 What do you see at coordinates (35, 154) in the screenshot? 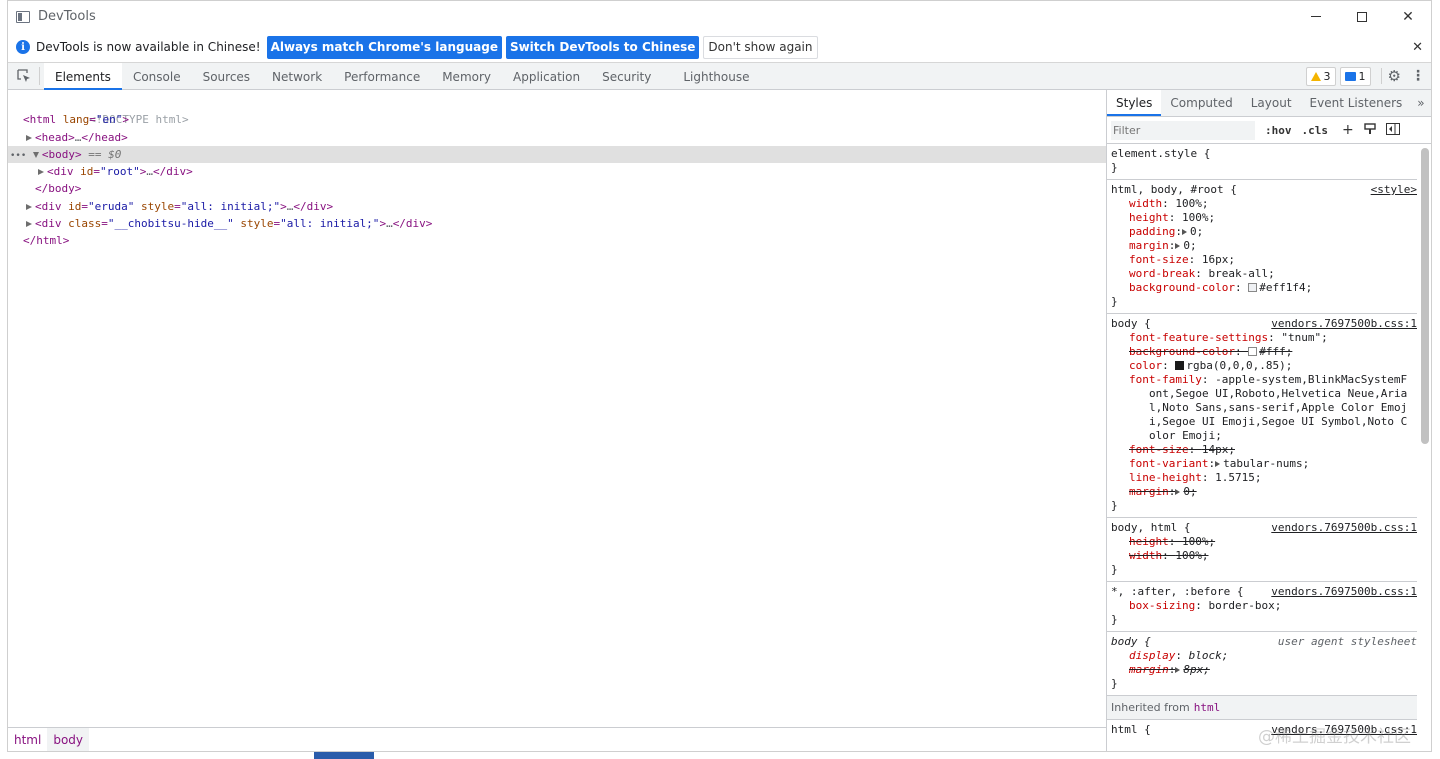
I see `collapse-triangle-icon` at bounding box center [35, 154].